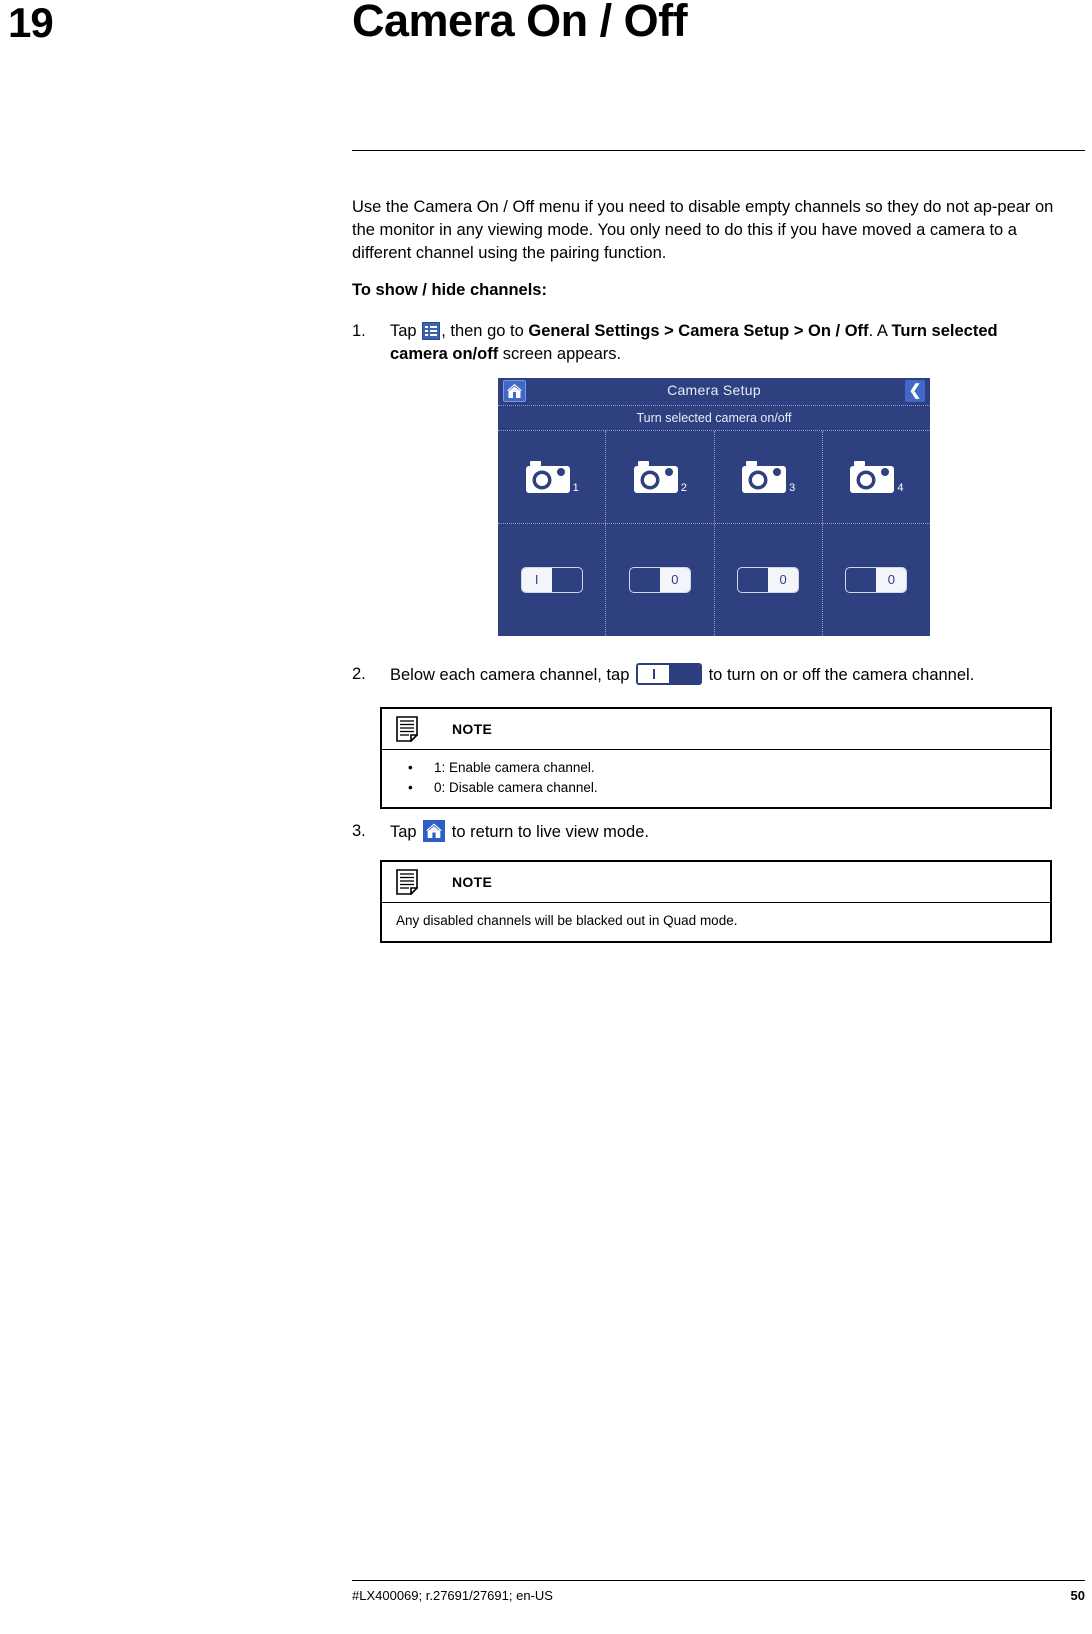 The image size is (1092, 1634). What do you see at coordinates (915, 391) in the screenshot?
I see `chevron-left-icon: ❮` at bounding box center [915, 391].